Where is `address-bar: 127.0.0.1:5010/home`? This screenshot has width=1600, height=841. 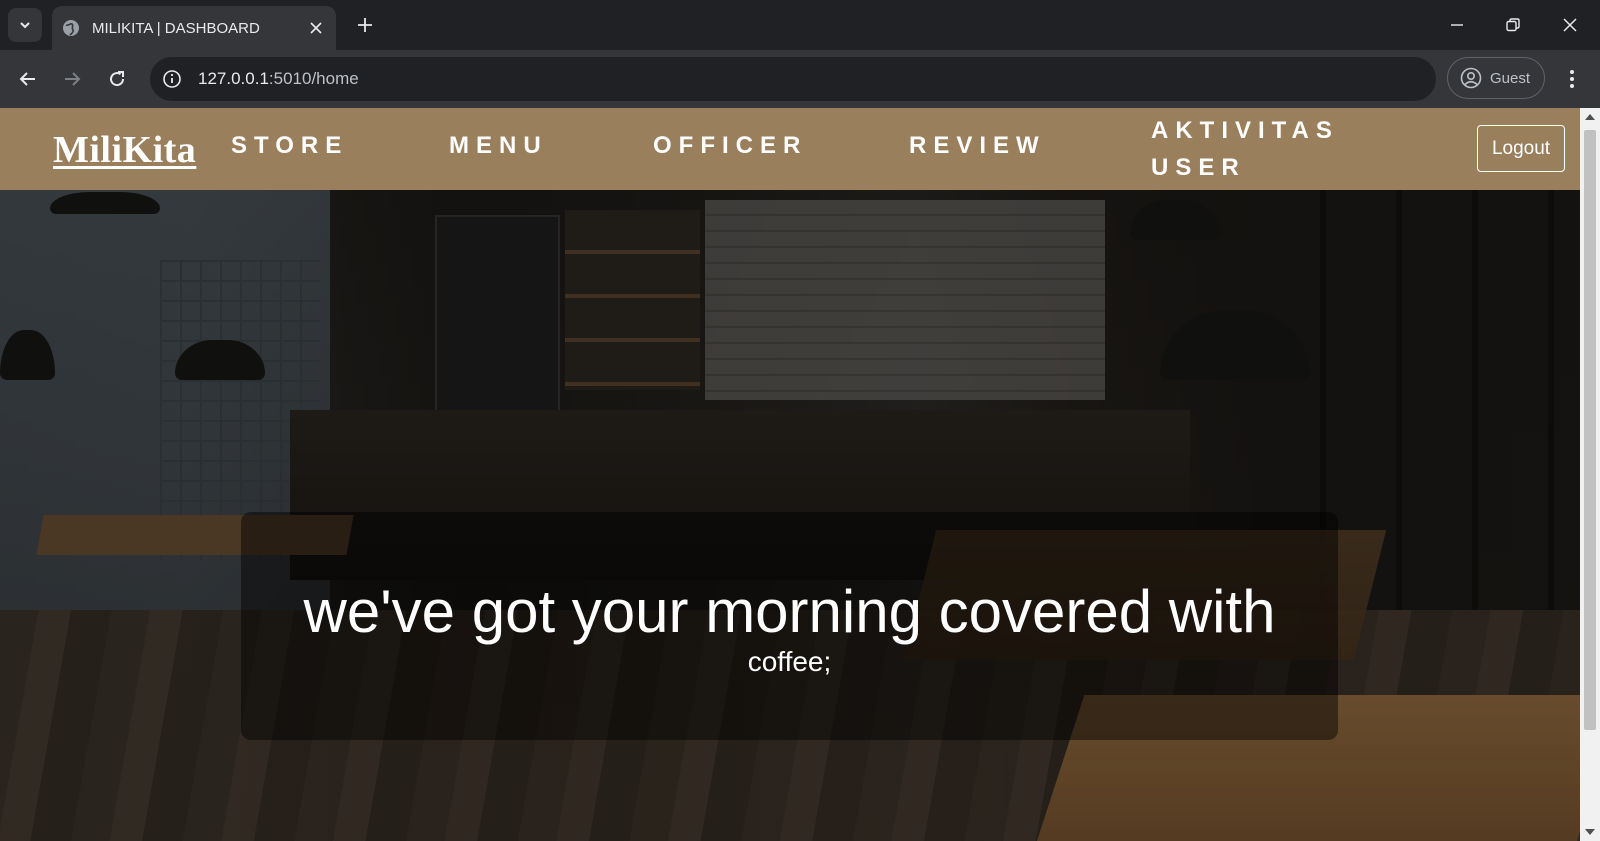 address-bar: 127.0.0.1:5010/home is located at coordinates (793, 79).